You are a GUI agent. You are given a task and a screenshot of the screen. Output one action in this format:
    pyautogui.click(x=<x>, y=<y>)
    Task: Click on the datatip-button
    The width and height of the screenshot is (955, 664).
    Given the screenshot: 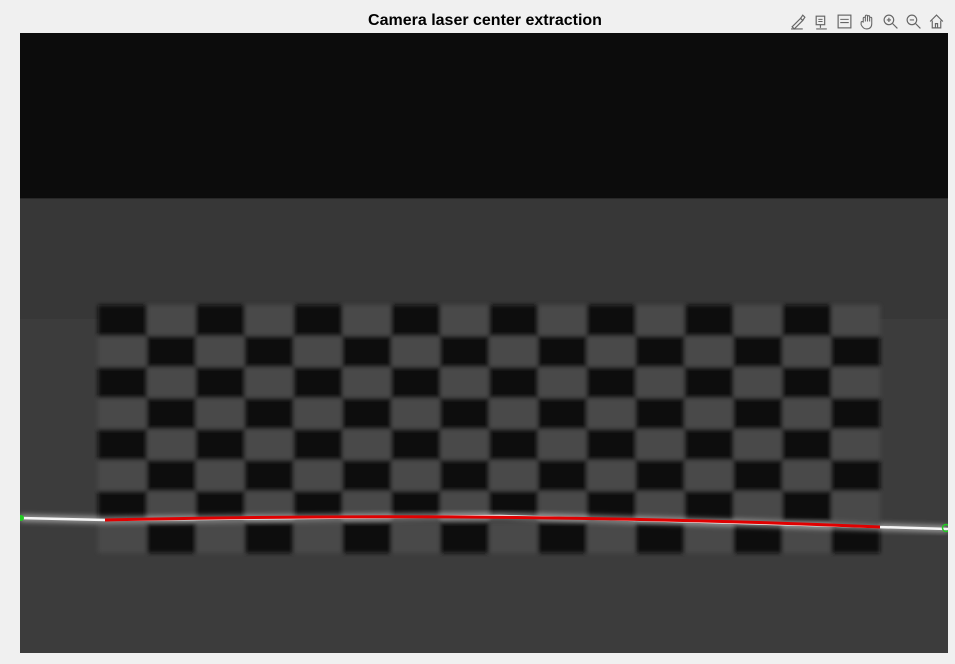 What is the action you would take?
    pyautogui.click(x=821, y=21)
    